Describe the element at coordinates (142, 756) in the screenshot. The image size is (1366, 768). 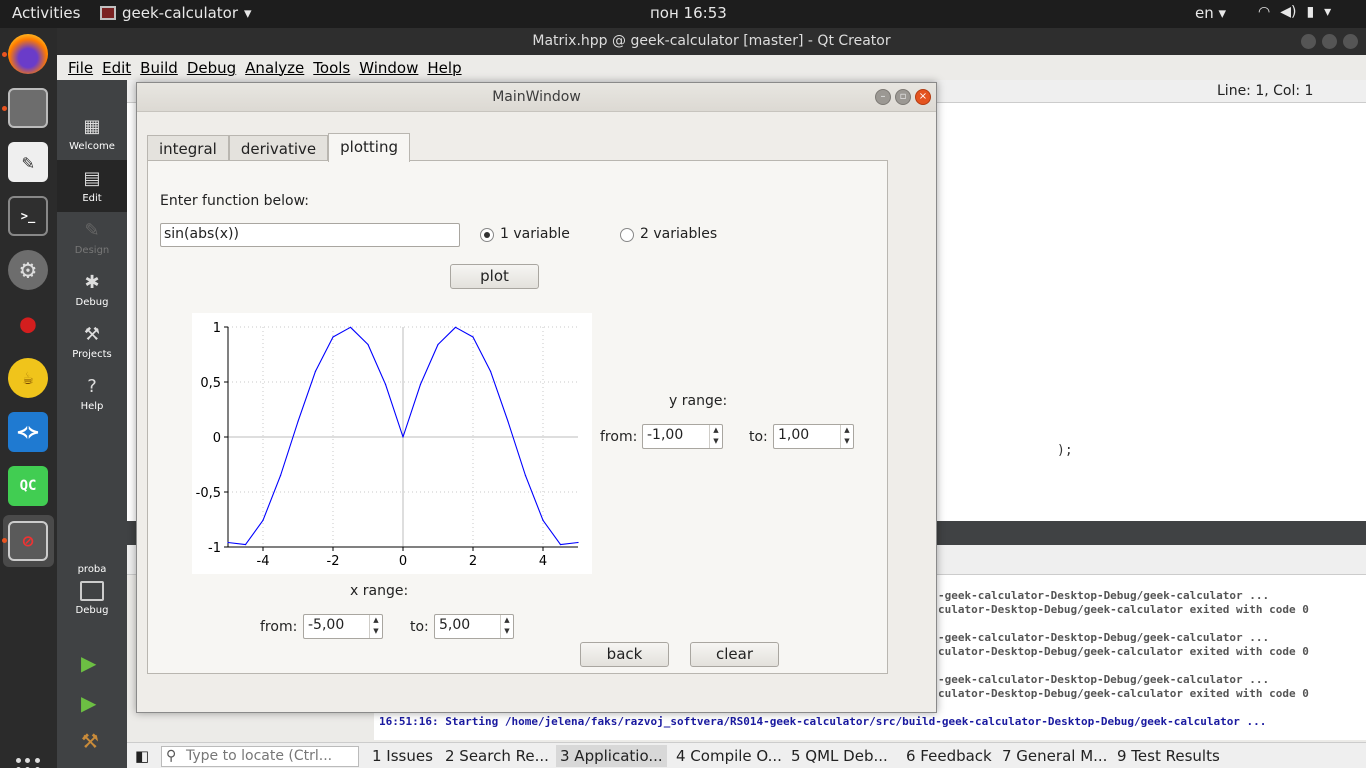
I see `toggle-sidebar-icon: ◧` at that location.